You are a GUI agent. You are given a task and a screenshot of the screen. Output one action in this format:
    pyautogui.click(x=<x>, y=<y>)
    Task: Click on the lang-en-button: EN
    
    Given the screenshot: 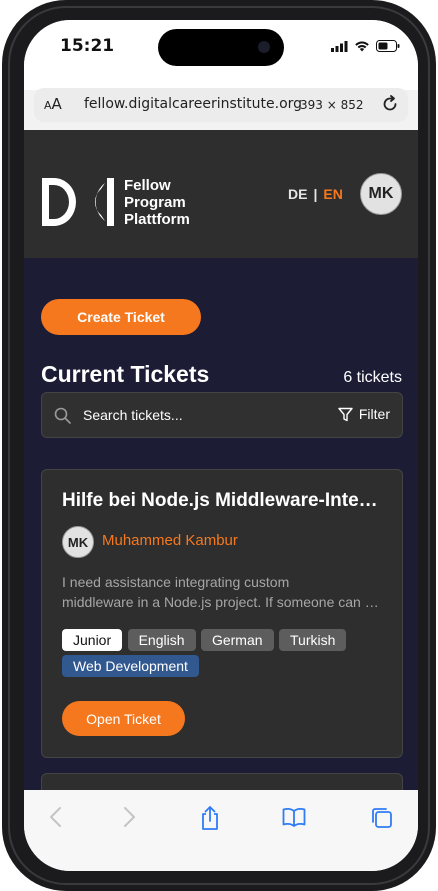 What is the action you would take?
    pyautogui.click(x=332, y=194)
    